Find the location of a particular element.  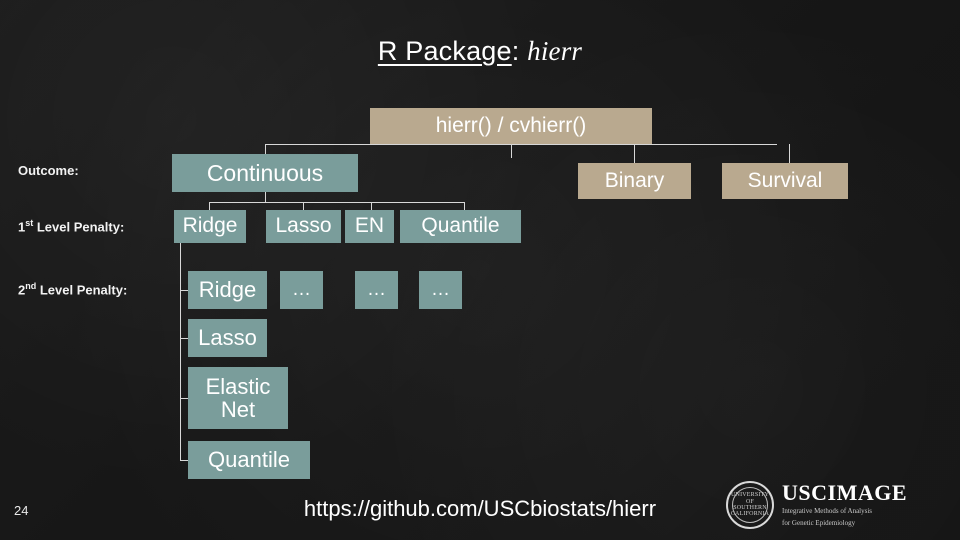

first-penalty-ridge-label: Ridge is located at coordinates (210, 226).